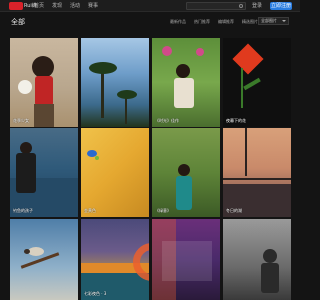  I want to click on photo-caption: 《时光》佳作, so click(167, 120).